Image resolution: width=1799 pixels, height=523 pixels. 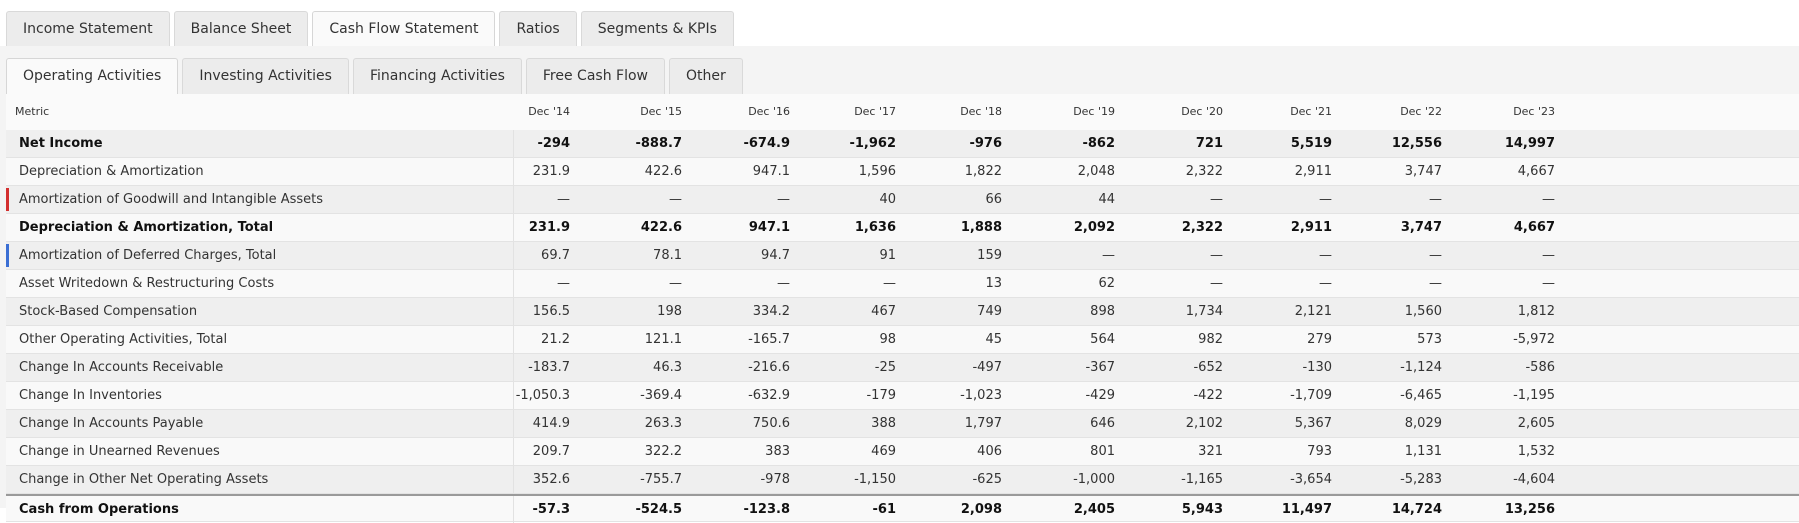 What do you see at coordinates (987, 479) in the screenshot?
I see `table-cell: -625` at bounding box center [987, 479].